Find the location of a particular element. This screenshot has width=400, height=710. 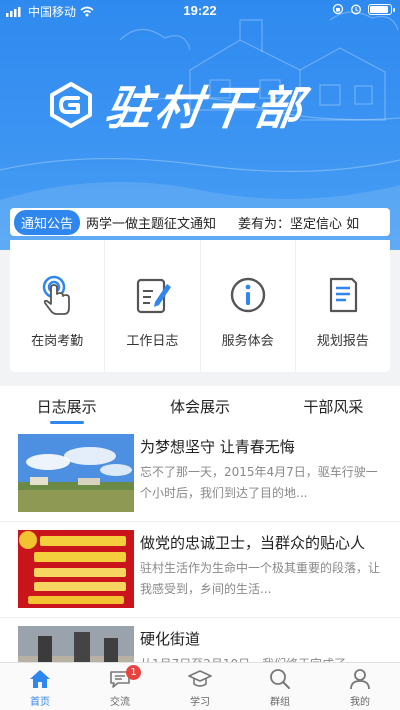

tab-experience-display: 体会展示 is located at coordinates (199, 406).